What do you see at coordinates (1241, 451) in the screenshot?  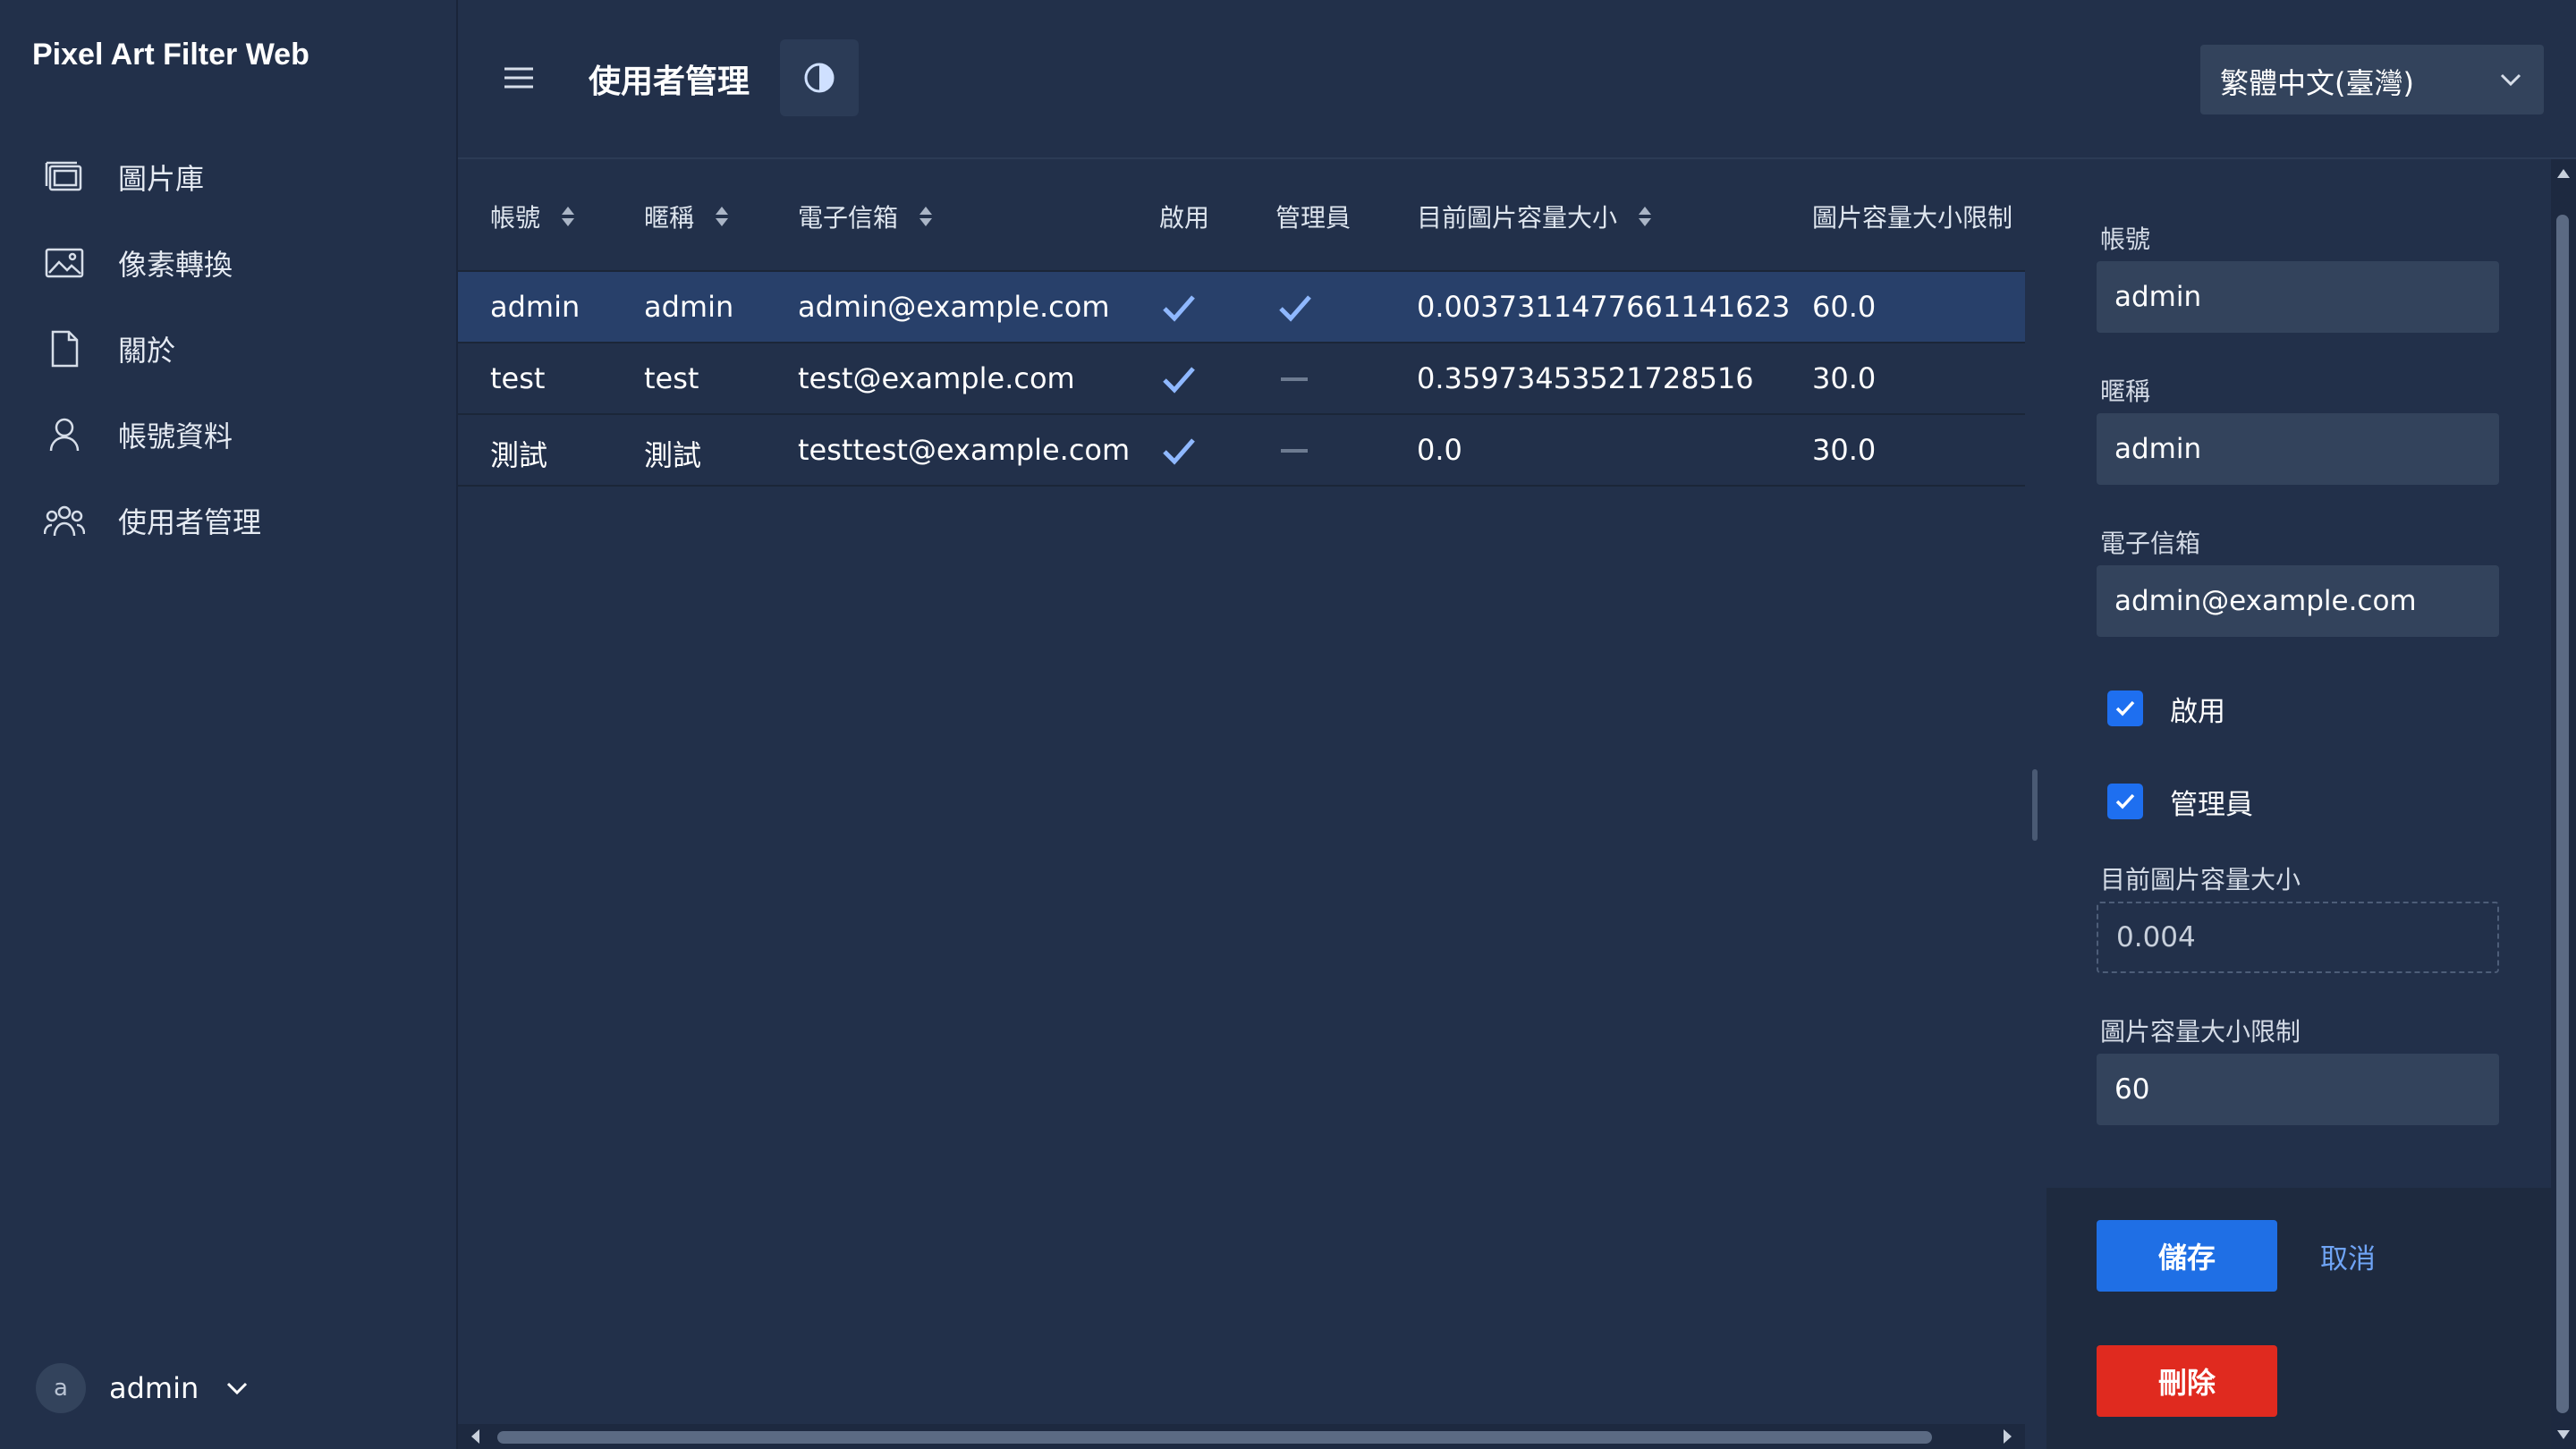 I see `table-row: 測試 測試 testtest@example.com 0.0 30.0` at bounding box center [1241, 451].